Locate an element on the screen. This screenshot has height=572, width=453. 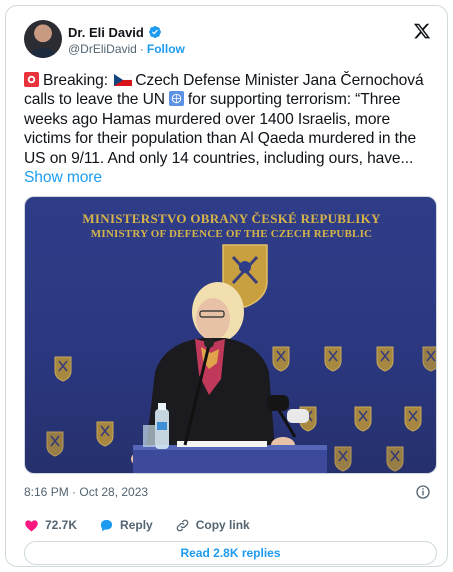
copy-link-label: Copy link is located at coordinates (222, 525).